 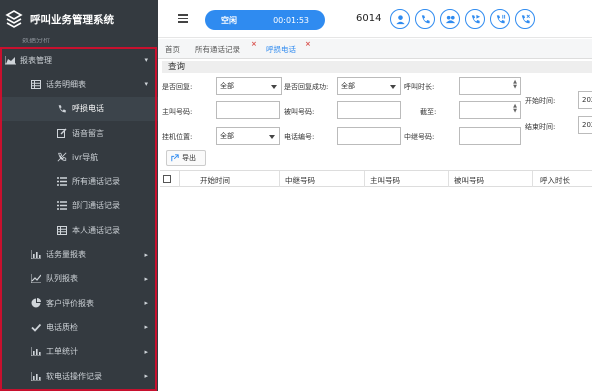 I want to click on tab-bar: 首页 所有通话记录 × 呼损电话 ×, so click(x=375, y=49).